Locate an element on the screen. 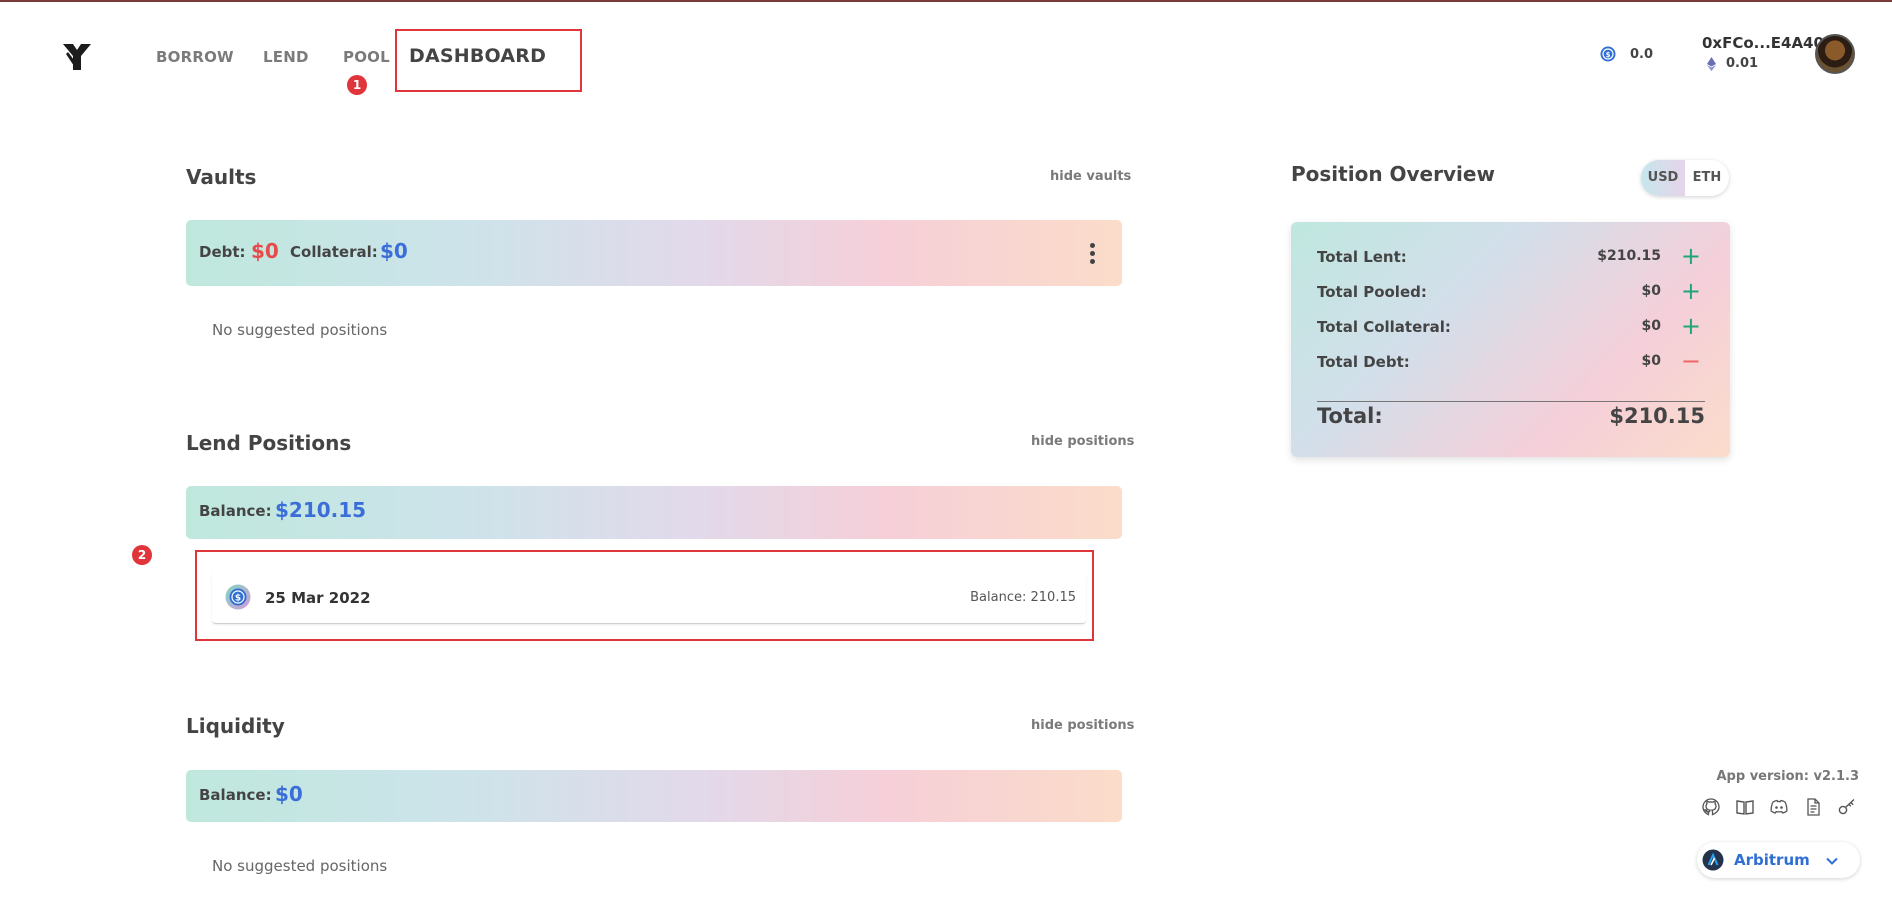 The width and height of the screenshot is (1892, 904). liquidity-balance-value: $0 is located at coordinates (289, 794).